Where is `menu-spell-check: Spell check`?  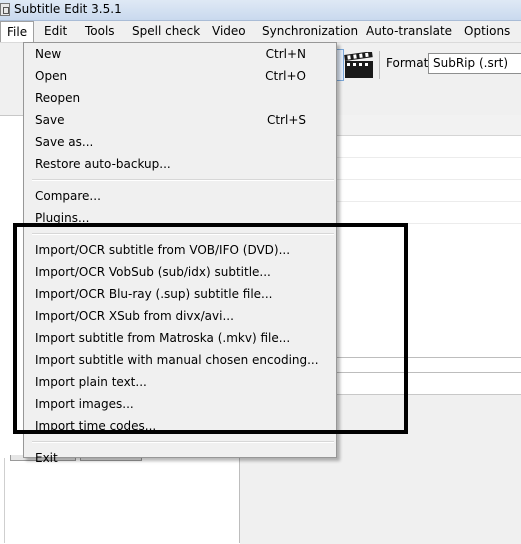
menu-spell-check: Spell check is located at coordinates (166, 31).